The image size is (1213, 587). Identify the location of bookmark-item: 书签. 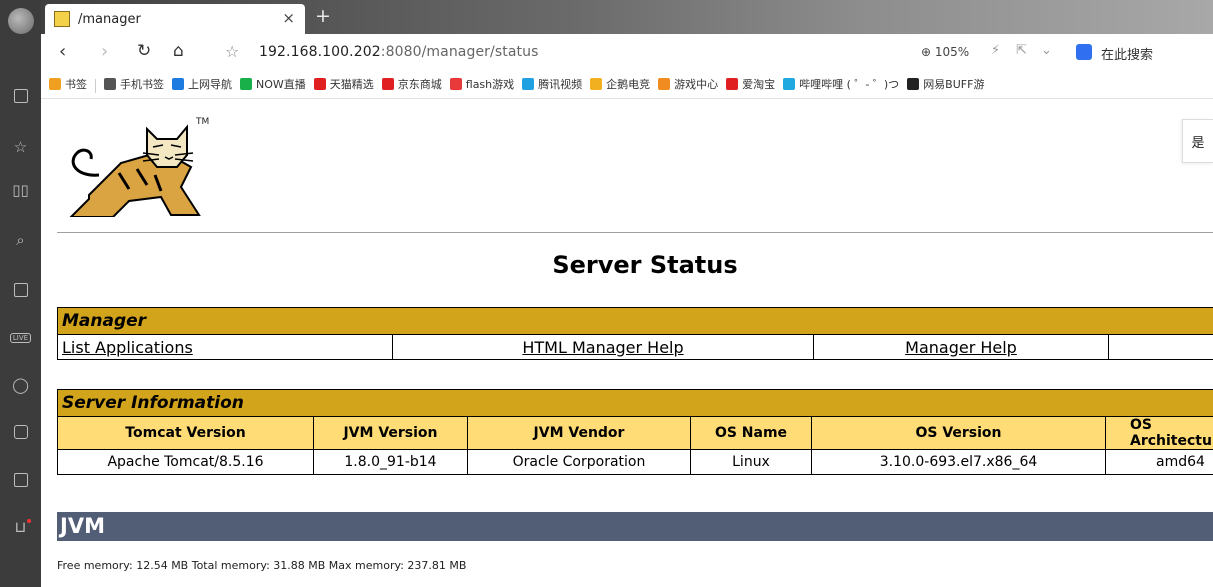
(68, 84).